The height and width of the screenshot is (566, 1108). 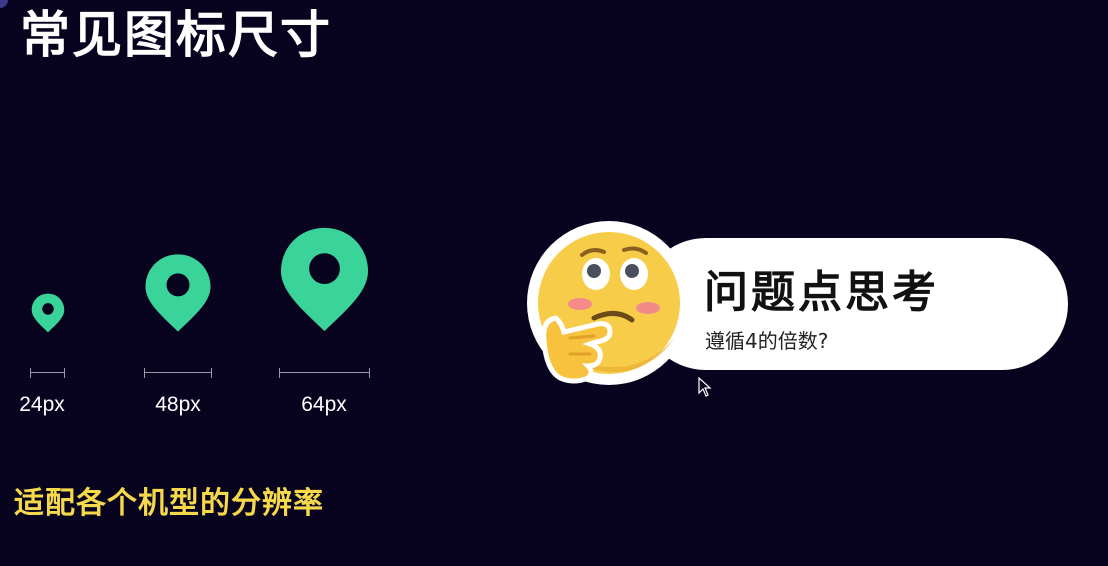 I want to click on corner-dot-decoration, so click(x=4, y=4).